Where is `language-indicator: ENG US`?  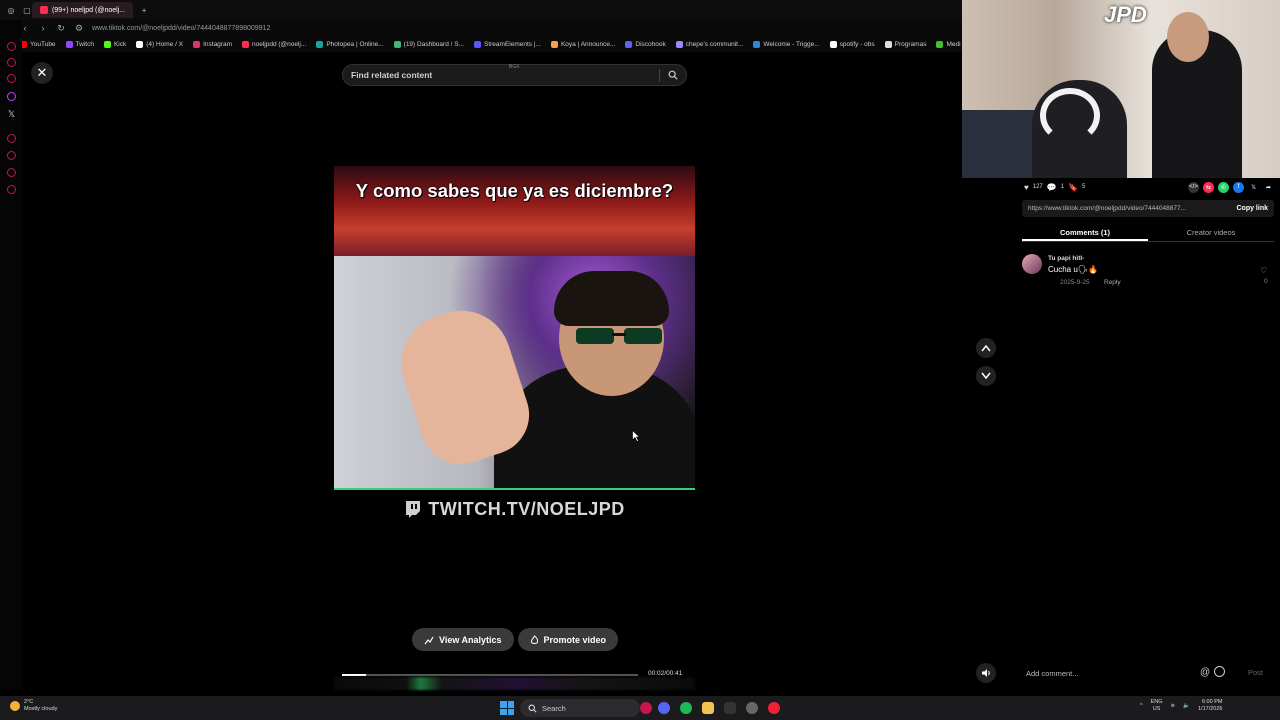
language-indicator: ENG US is located at coordinates (1157, 706).